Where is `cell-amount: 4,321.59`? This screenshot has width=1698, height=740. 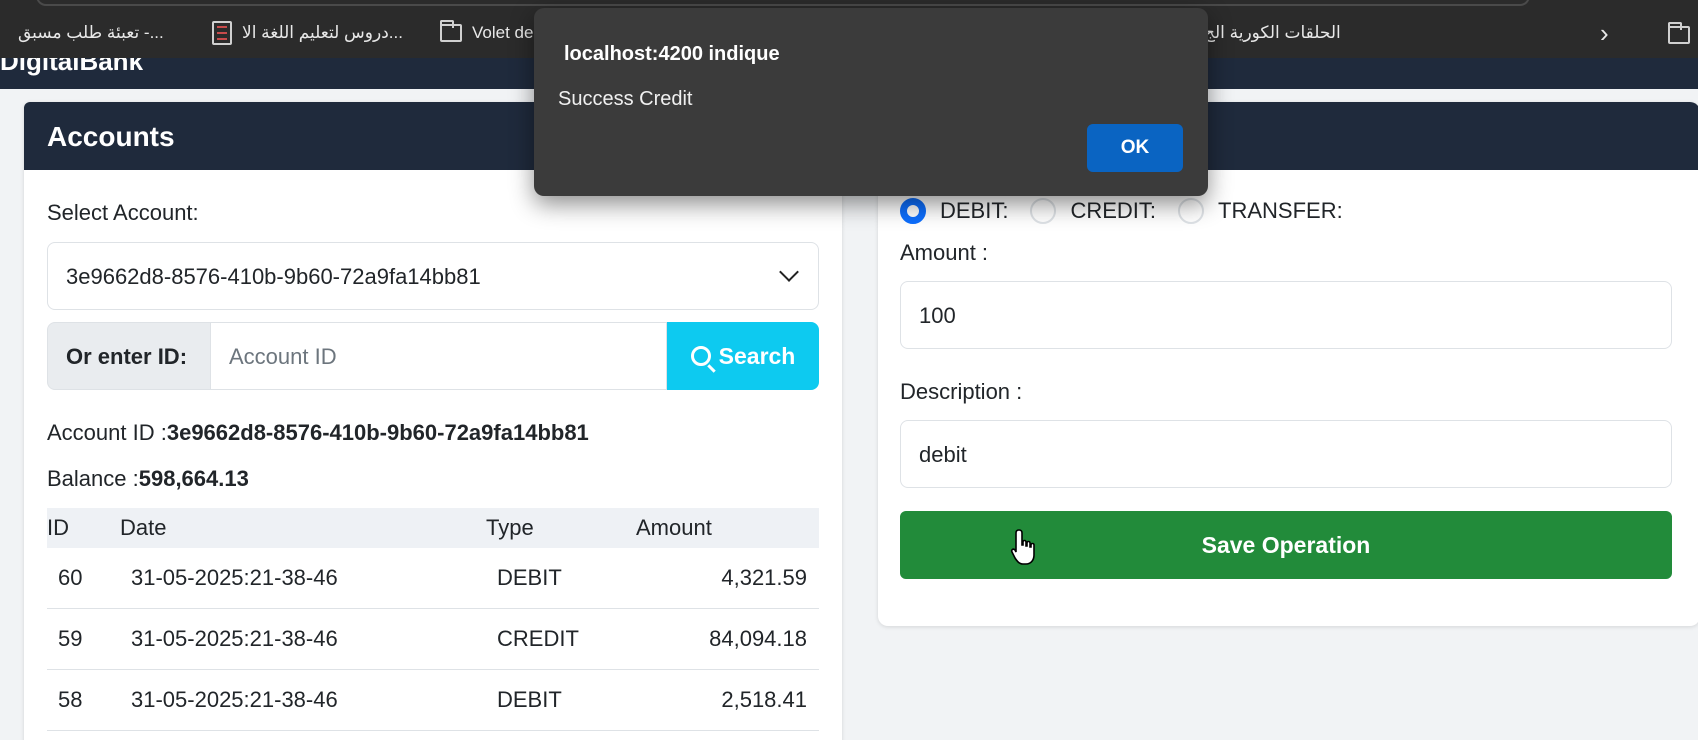
cell-amount: 4,321.59 is located at coordinates (764, 577).